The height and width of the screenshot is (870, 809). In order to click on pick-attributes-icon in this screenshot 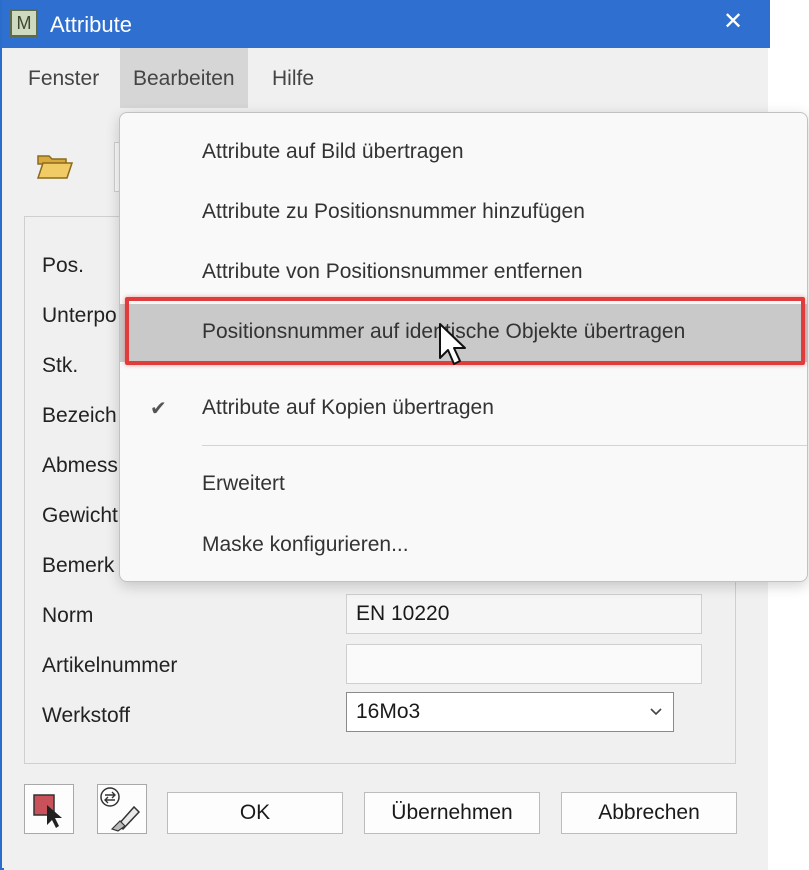, I will do `click(47, 811)`.